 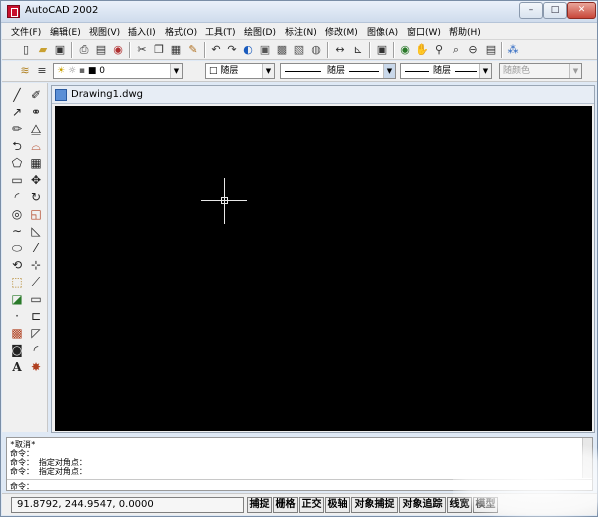 I want to click on arc-icon: ▭, so click(x=17, y=180).